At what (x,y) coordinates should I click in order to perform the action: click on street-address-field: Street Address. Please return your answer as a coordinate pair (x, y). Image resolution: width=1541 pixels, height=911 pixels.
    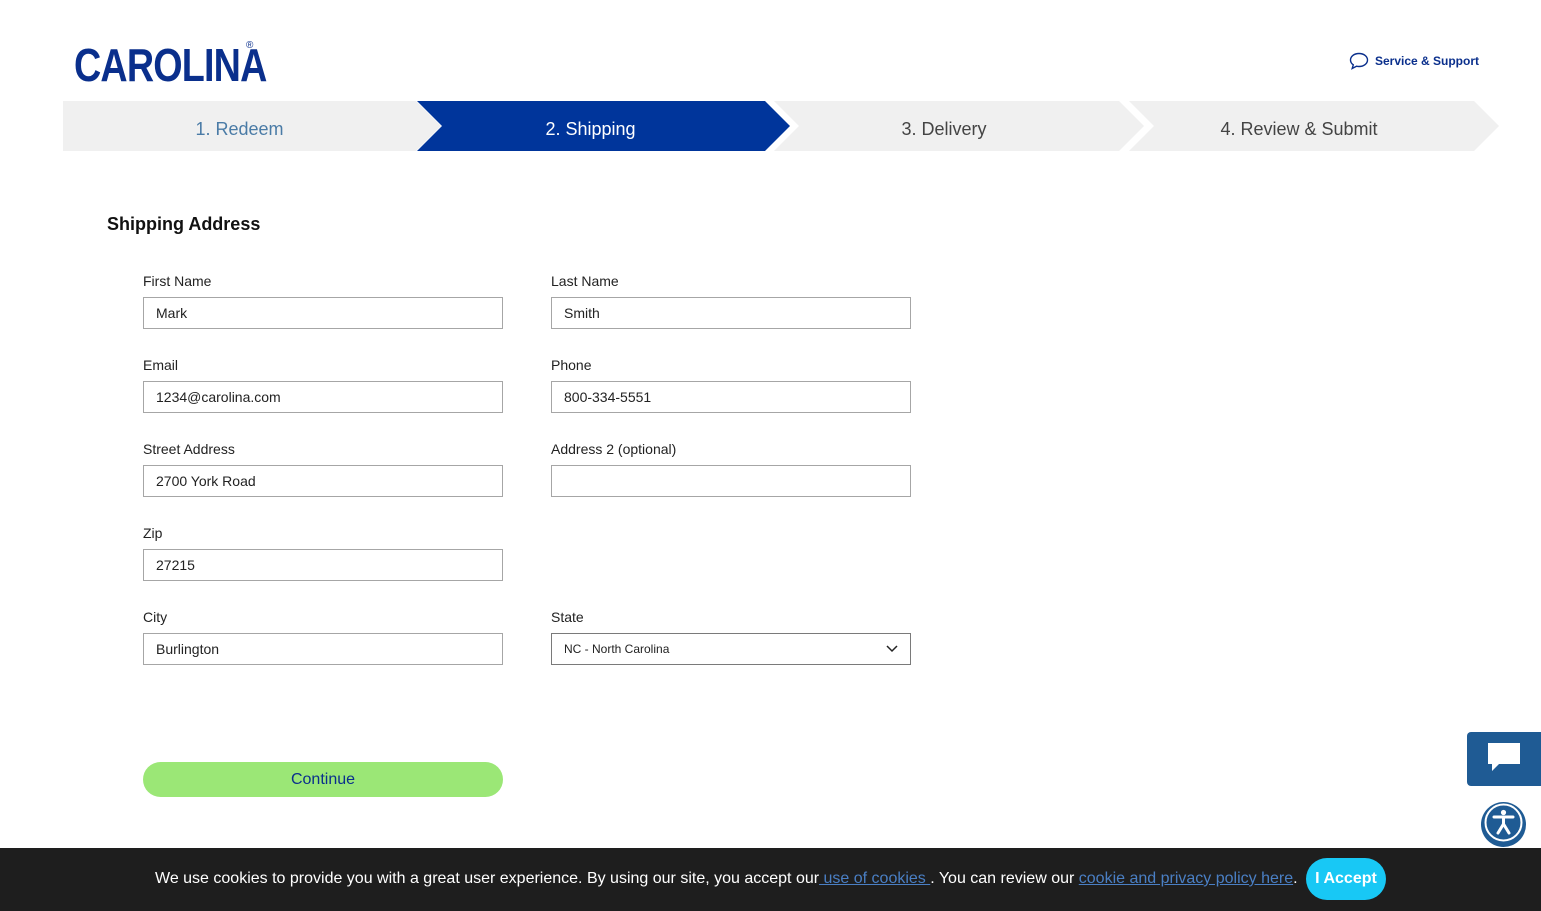
    Looking at the image, I should click on (323, 468).